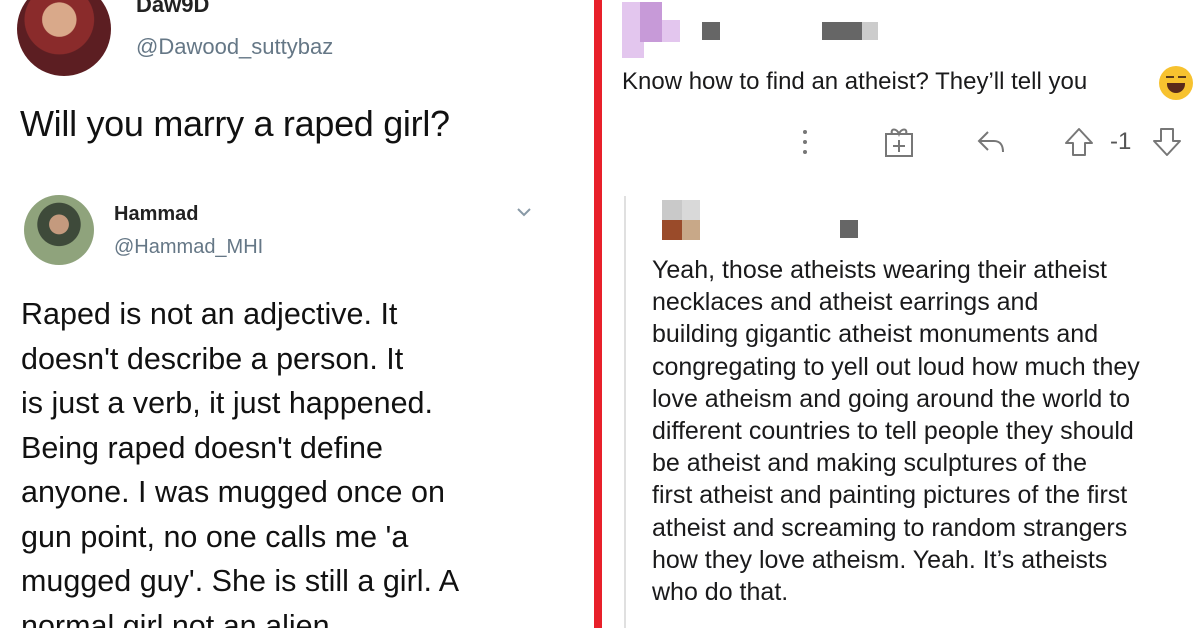  I want to click on panel-divider, so click(598, 314).